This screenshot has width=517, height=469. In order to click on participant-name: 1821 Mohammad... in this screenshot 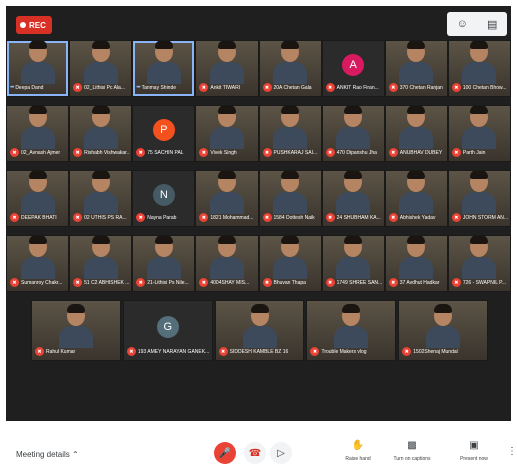, I will do `click(232, 217)`.